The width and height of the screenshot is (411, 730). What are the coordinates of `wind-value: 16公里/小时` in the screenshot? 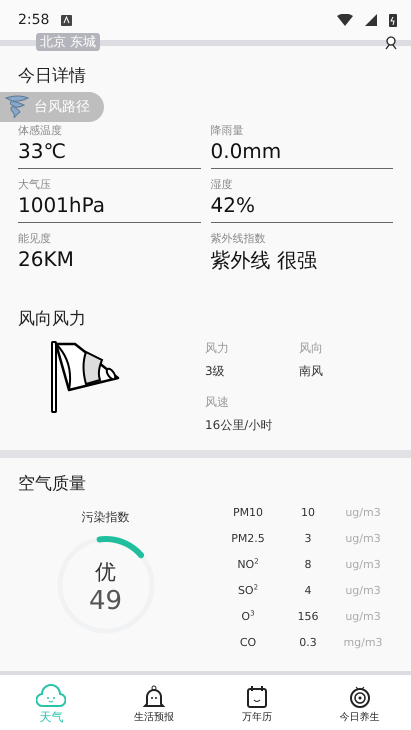 It's located at (239, 425).